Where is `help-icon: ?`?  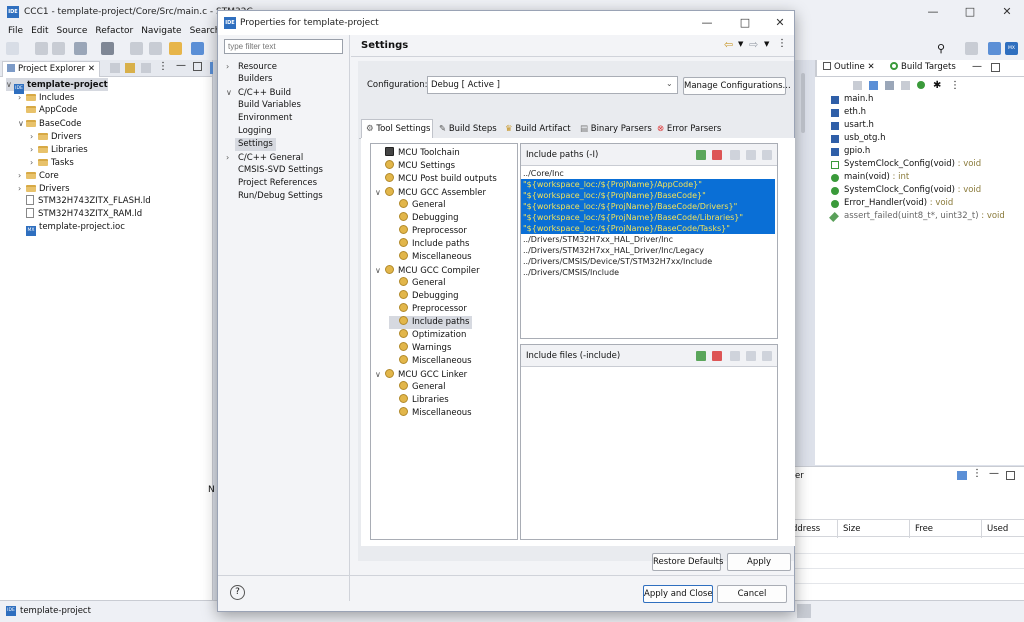
help-icon: ? is located at coordinates (237, 592).